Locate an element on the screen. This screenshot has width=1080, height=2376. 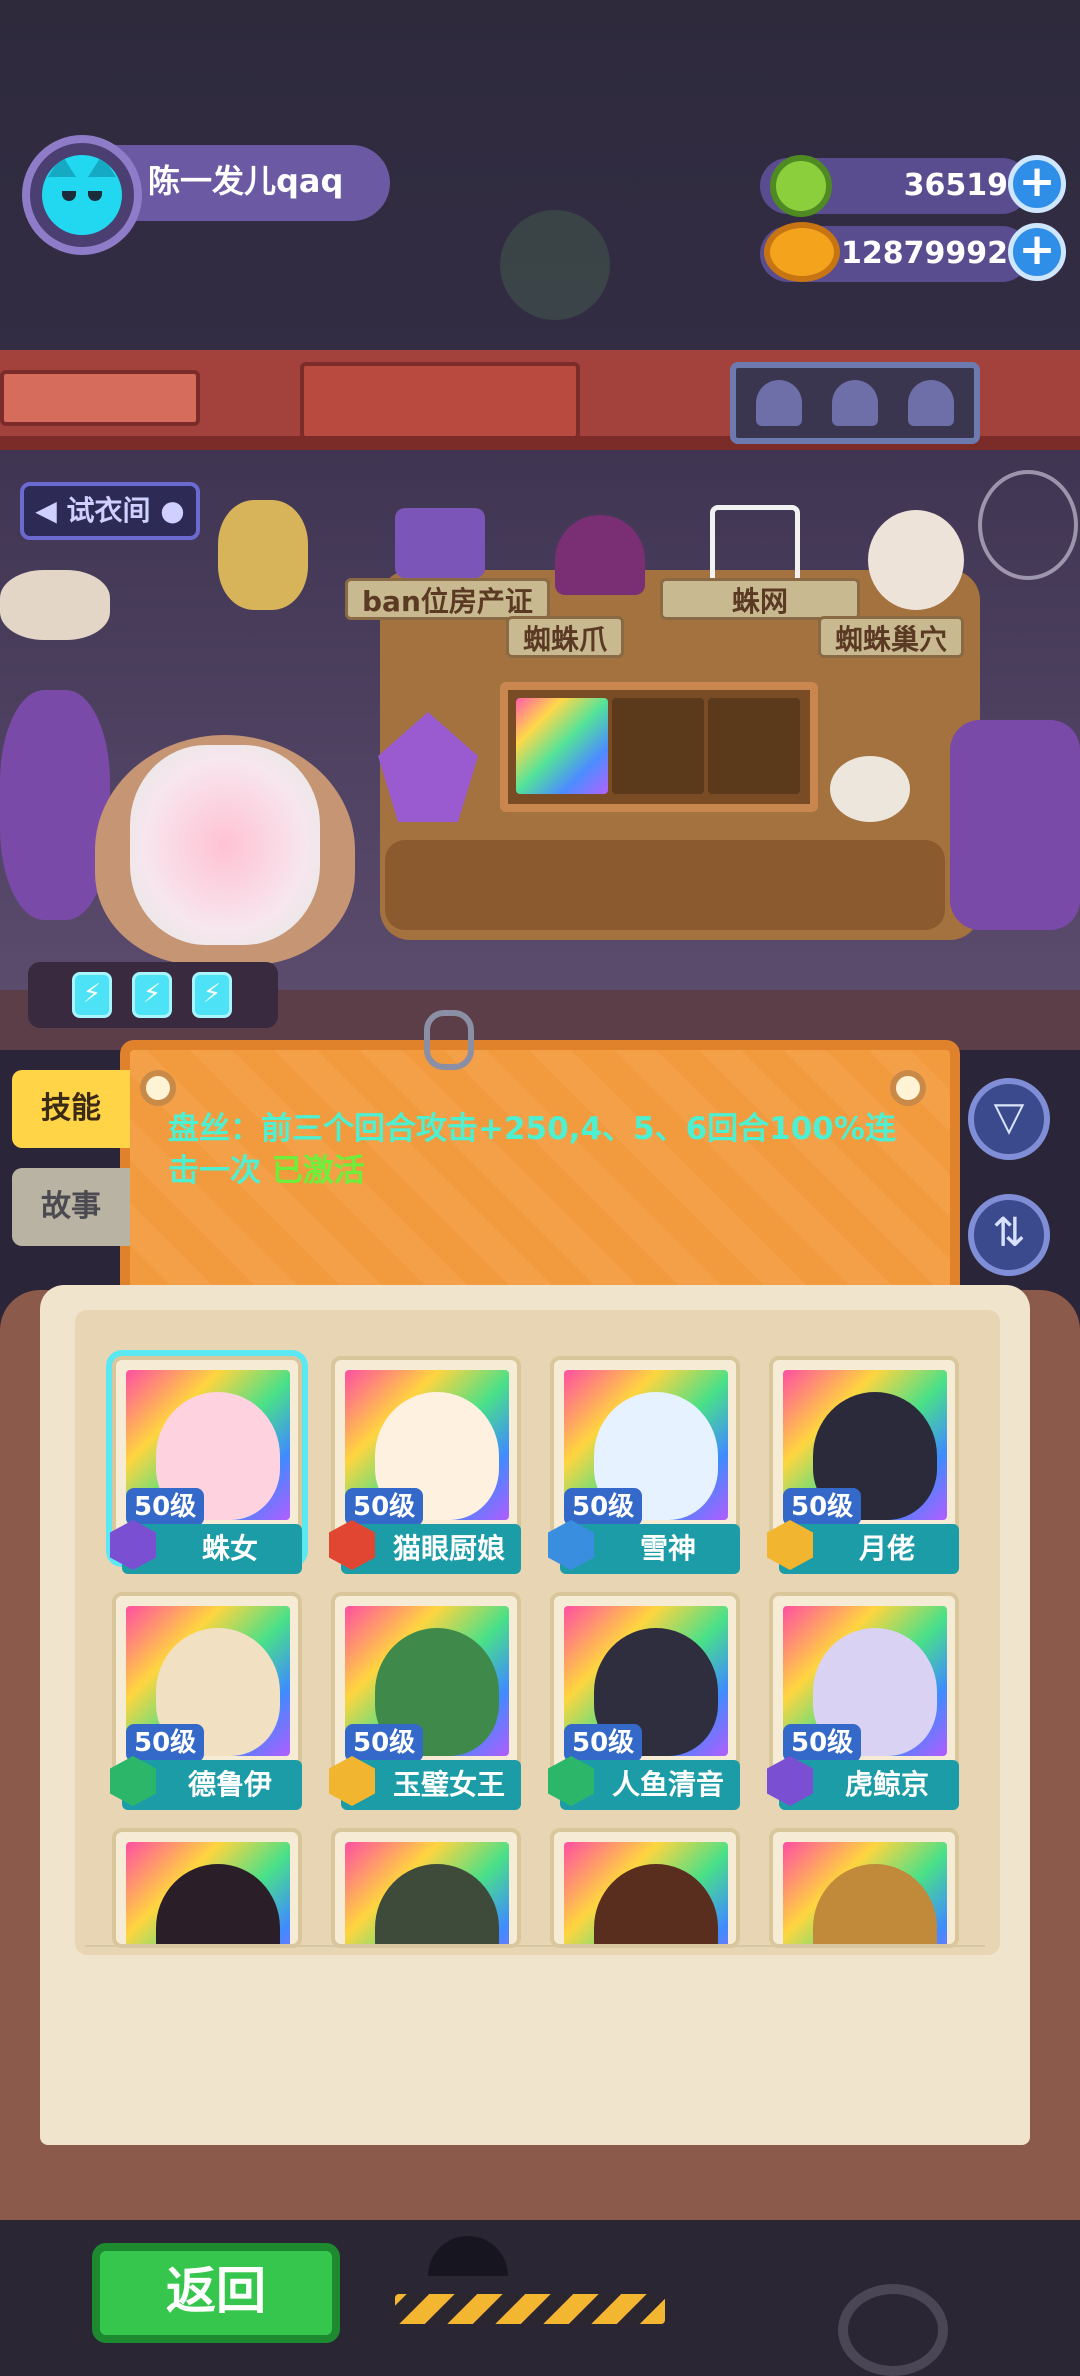
add-coins-button: + is located at coordinates (1037, 252).